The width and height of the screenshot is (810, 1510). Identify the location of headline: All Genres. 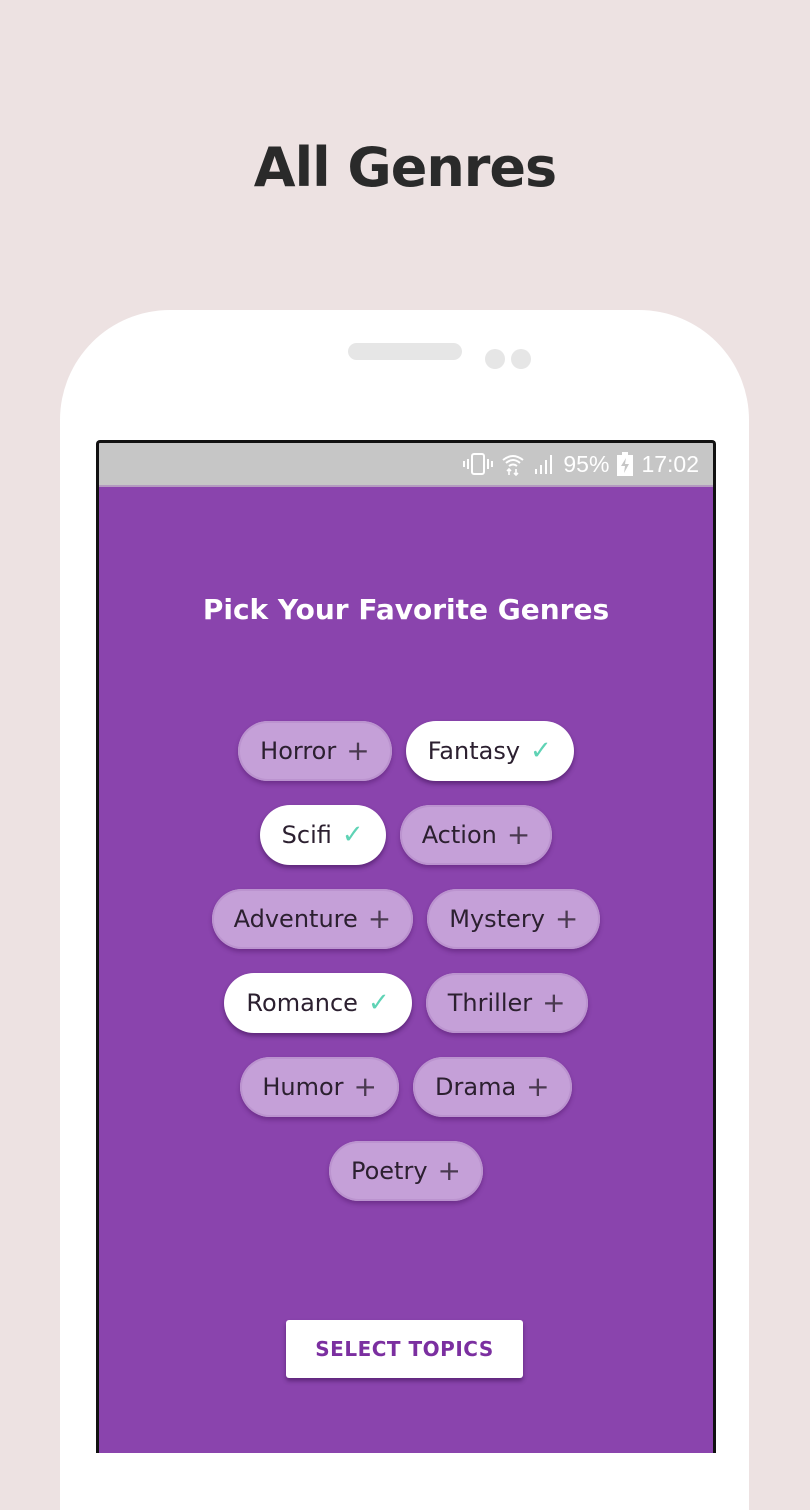
(405, 167).